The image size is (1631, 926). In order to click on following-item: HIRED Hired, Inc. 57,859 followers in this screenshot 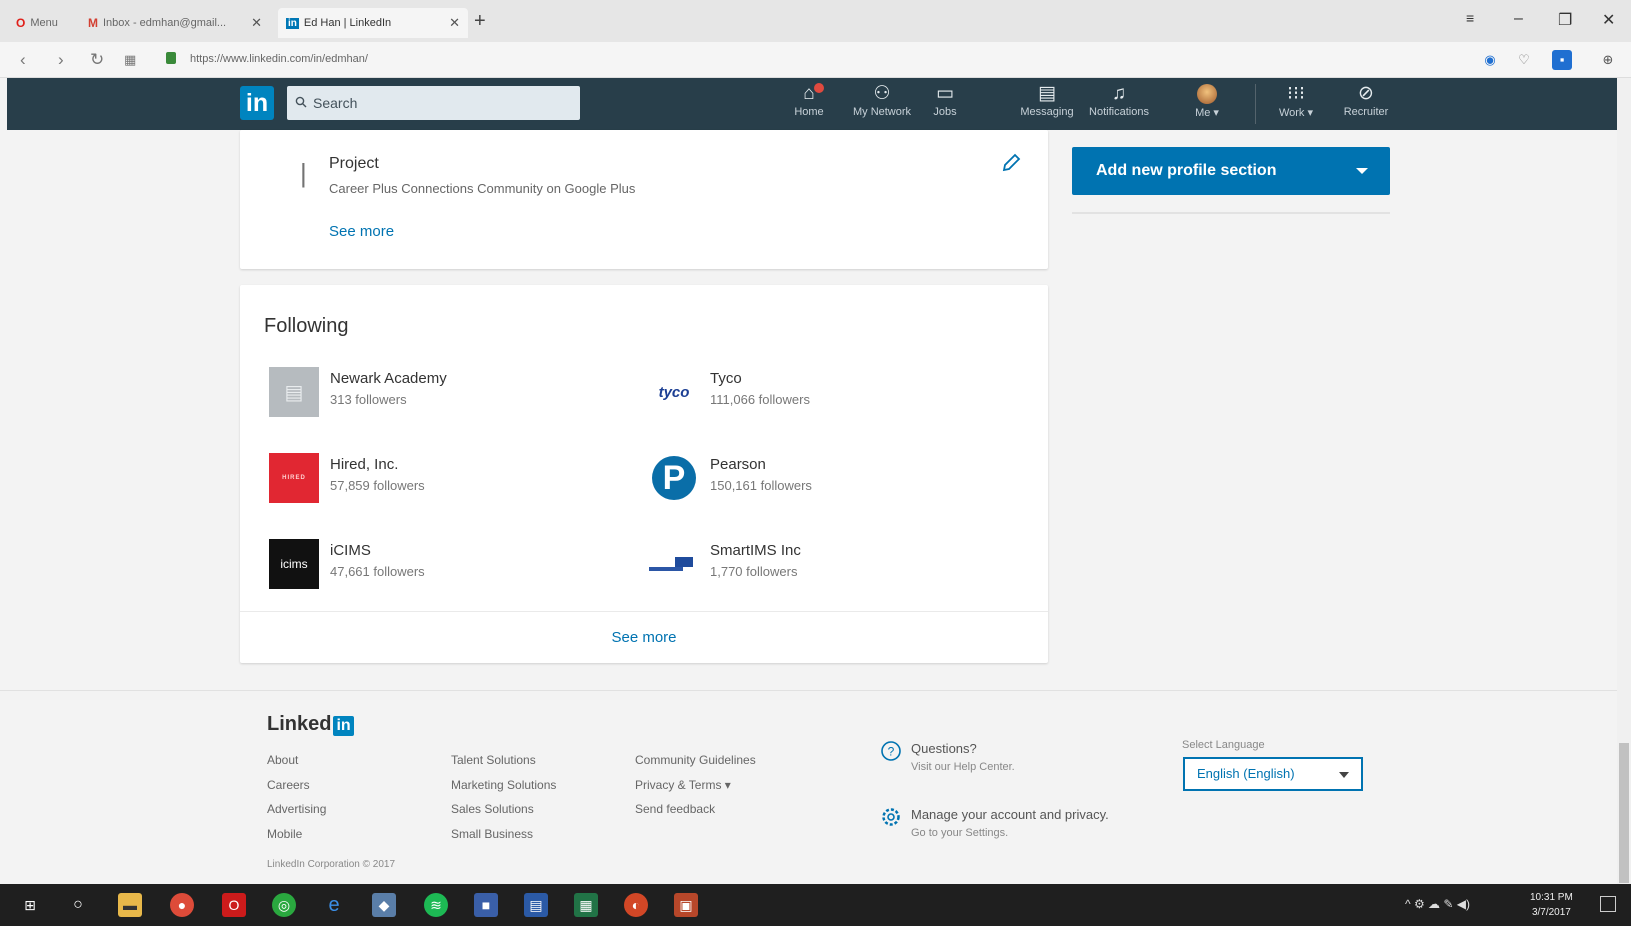, I will do `click(449, 478)`.